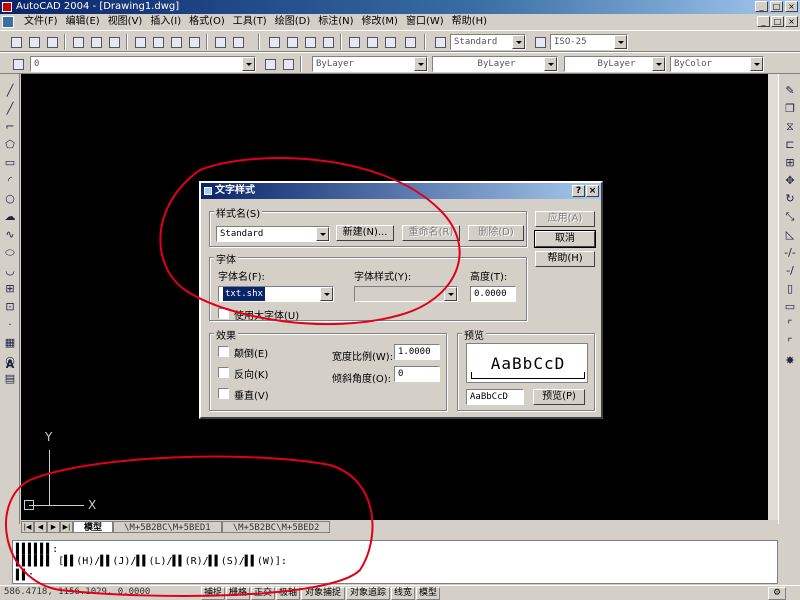  What do you see at coordinates (790, 91) in the screenshot?
I see `erase-icon: ✎` at bounding box center [790, 91].